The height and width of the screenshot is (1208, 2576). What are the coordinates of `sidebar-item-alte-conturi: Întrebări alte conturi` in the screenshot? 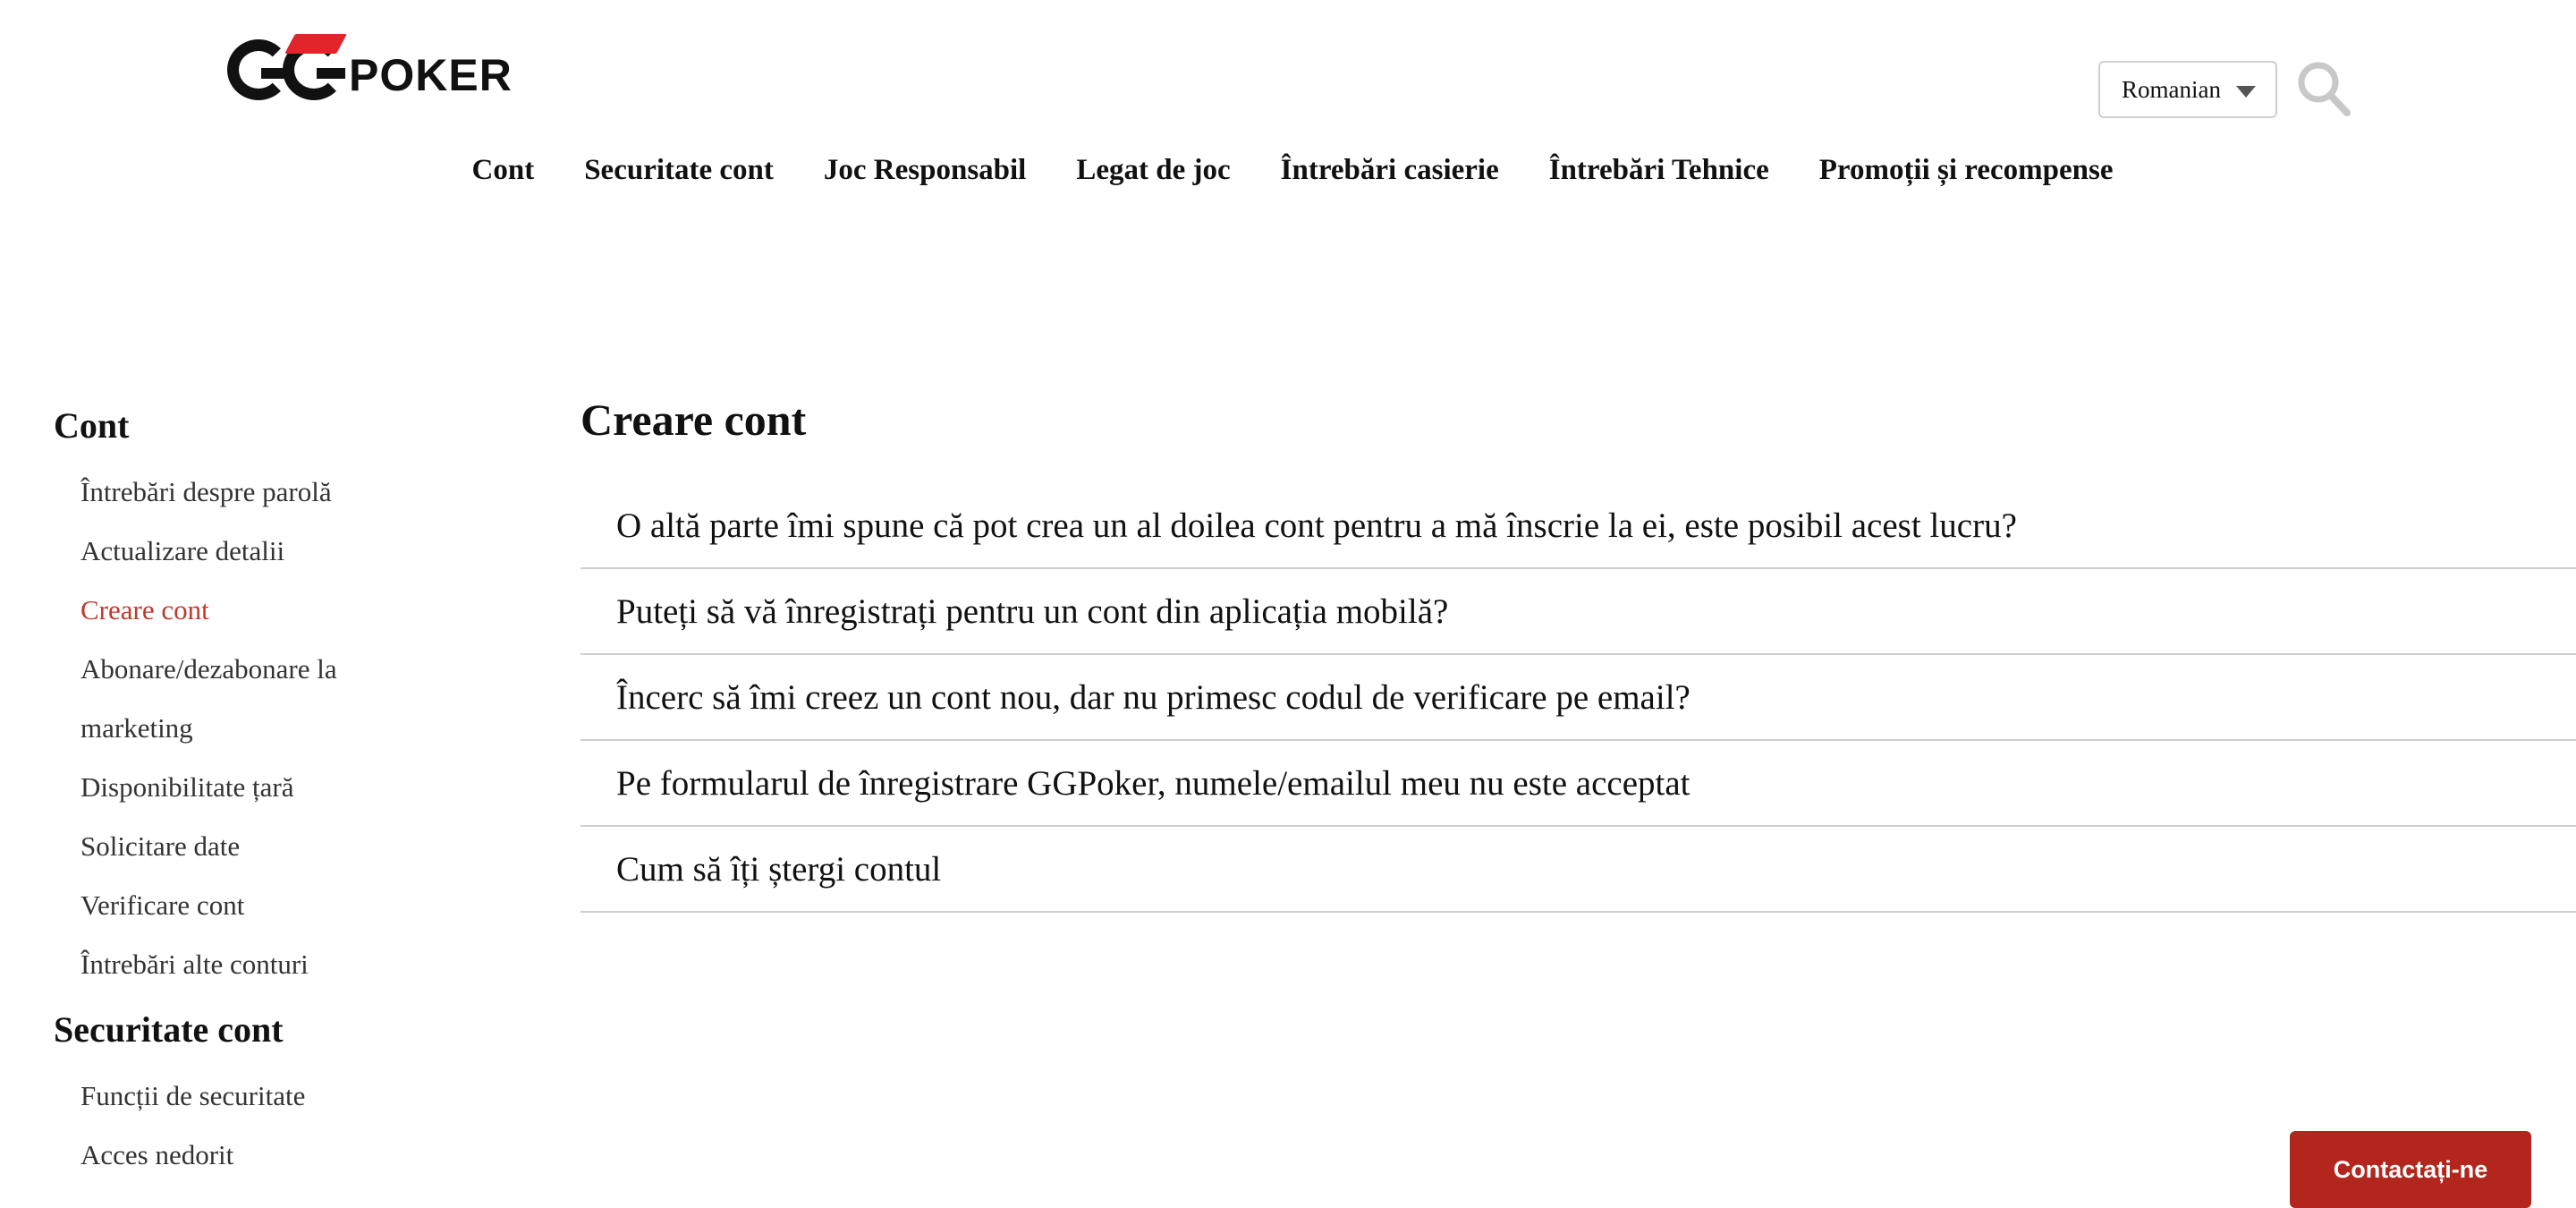 It's located at (286, 965).